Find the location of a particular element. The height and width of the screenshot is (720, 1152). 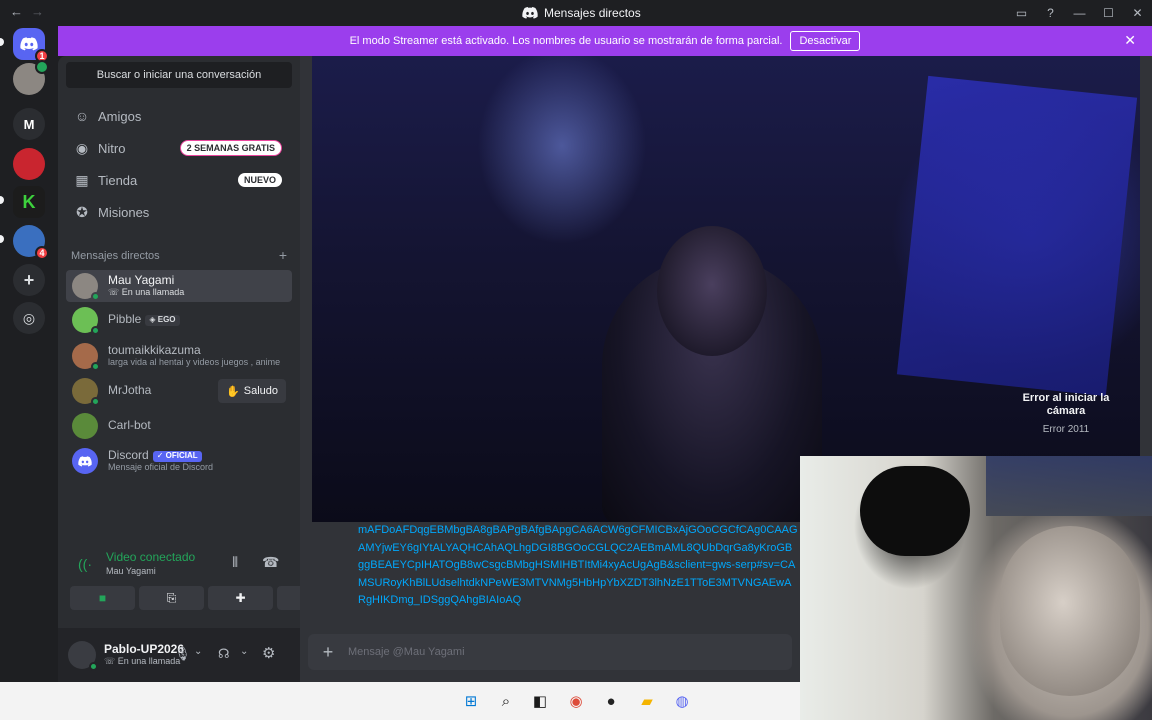

server-m: M is located at coordinates (29, 124).